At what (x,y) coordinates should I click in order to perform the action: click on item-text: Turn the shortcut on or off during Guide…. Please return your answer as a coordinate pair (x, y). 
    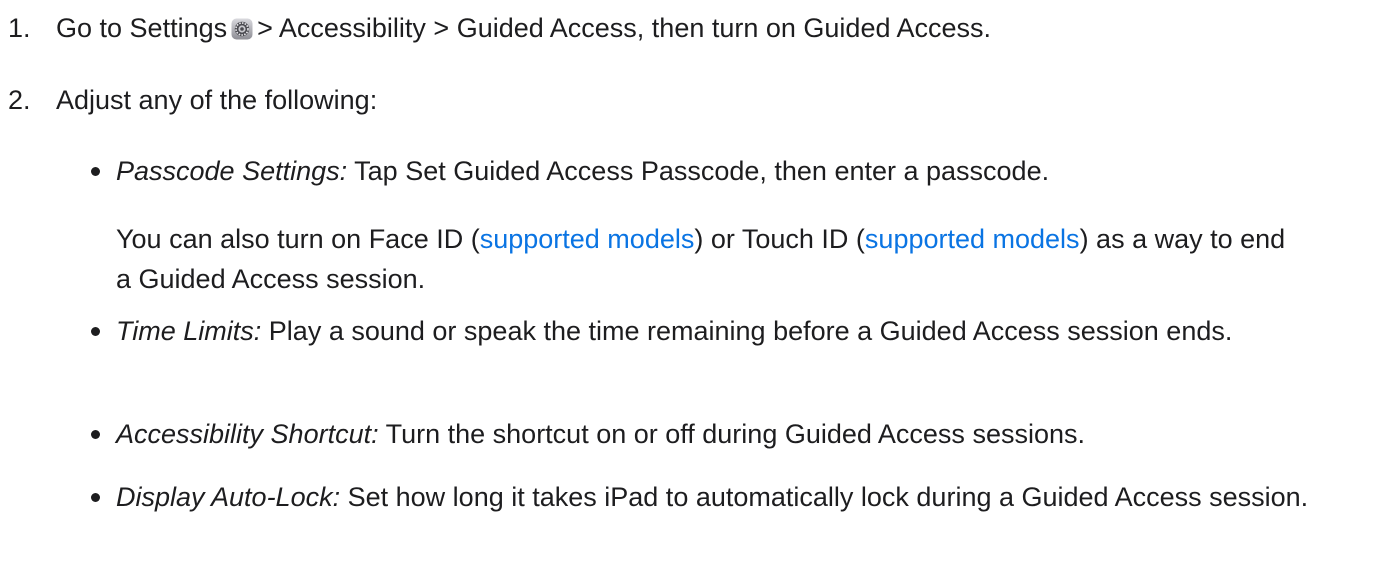
    Looking at the image, I should click on (735, 434).